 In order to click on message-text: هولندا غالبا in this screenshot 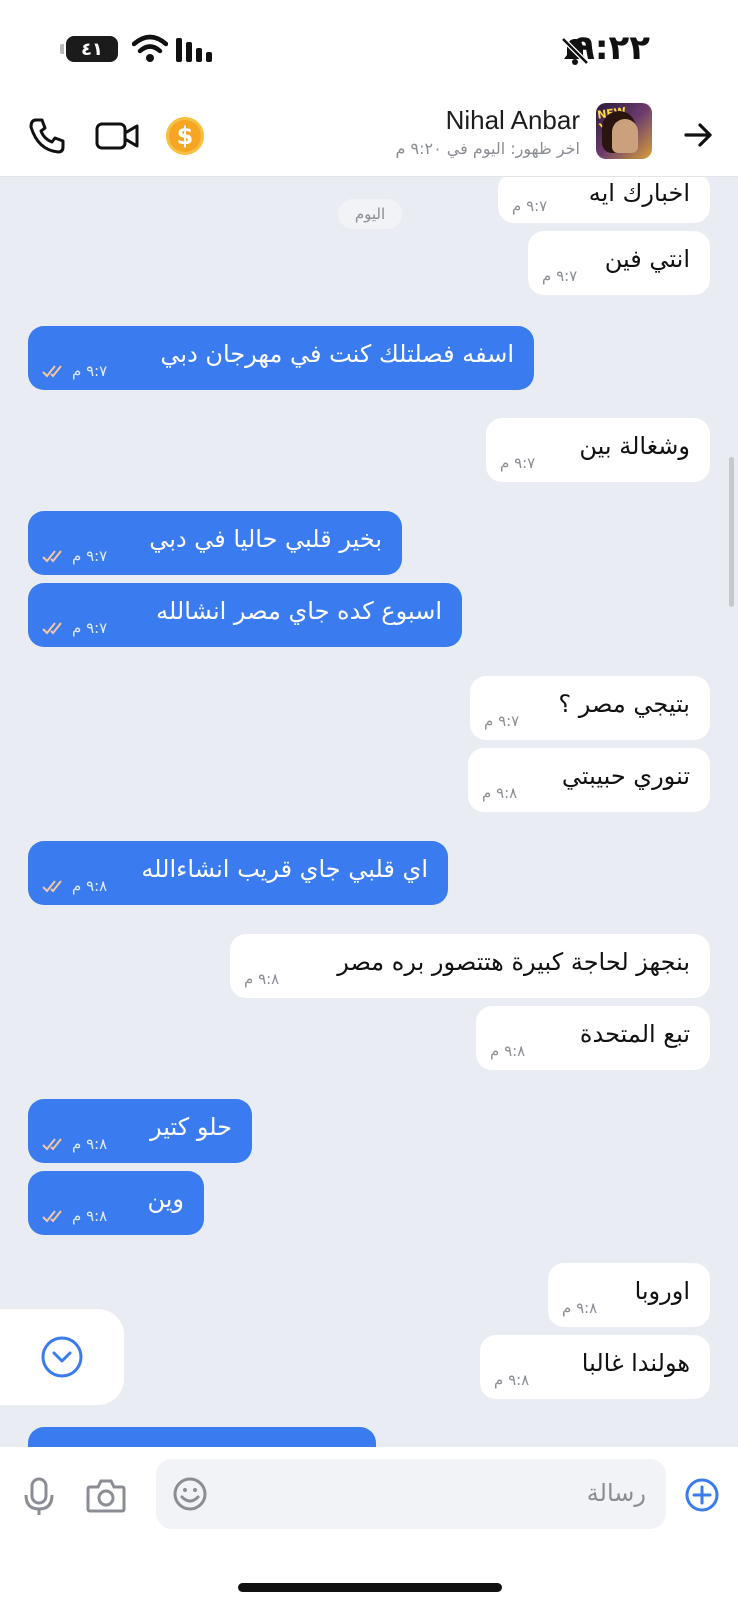, I will do `click(635, 1363)`.